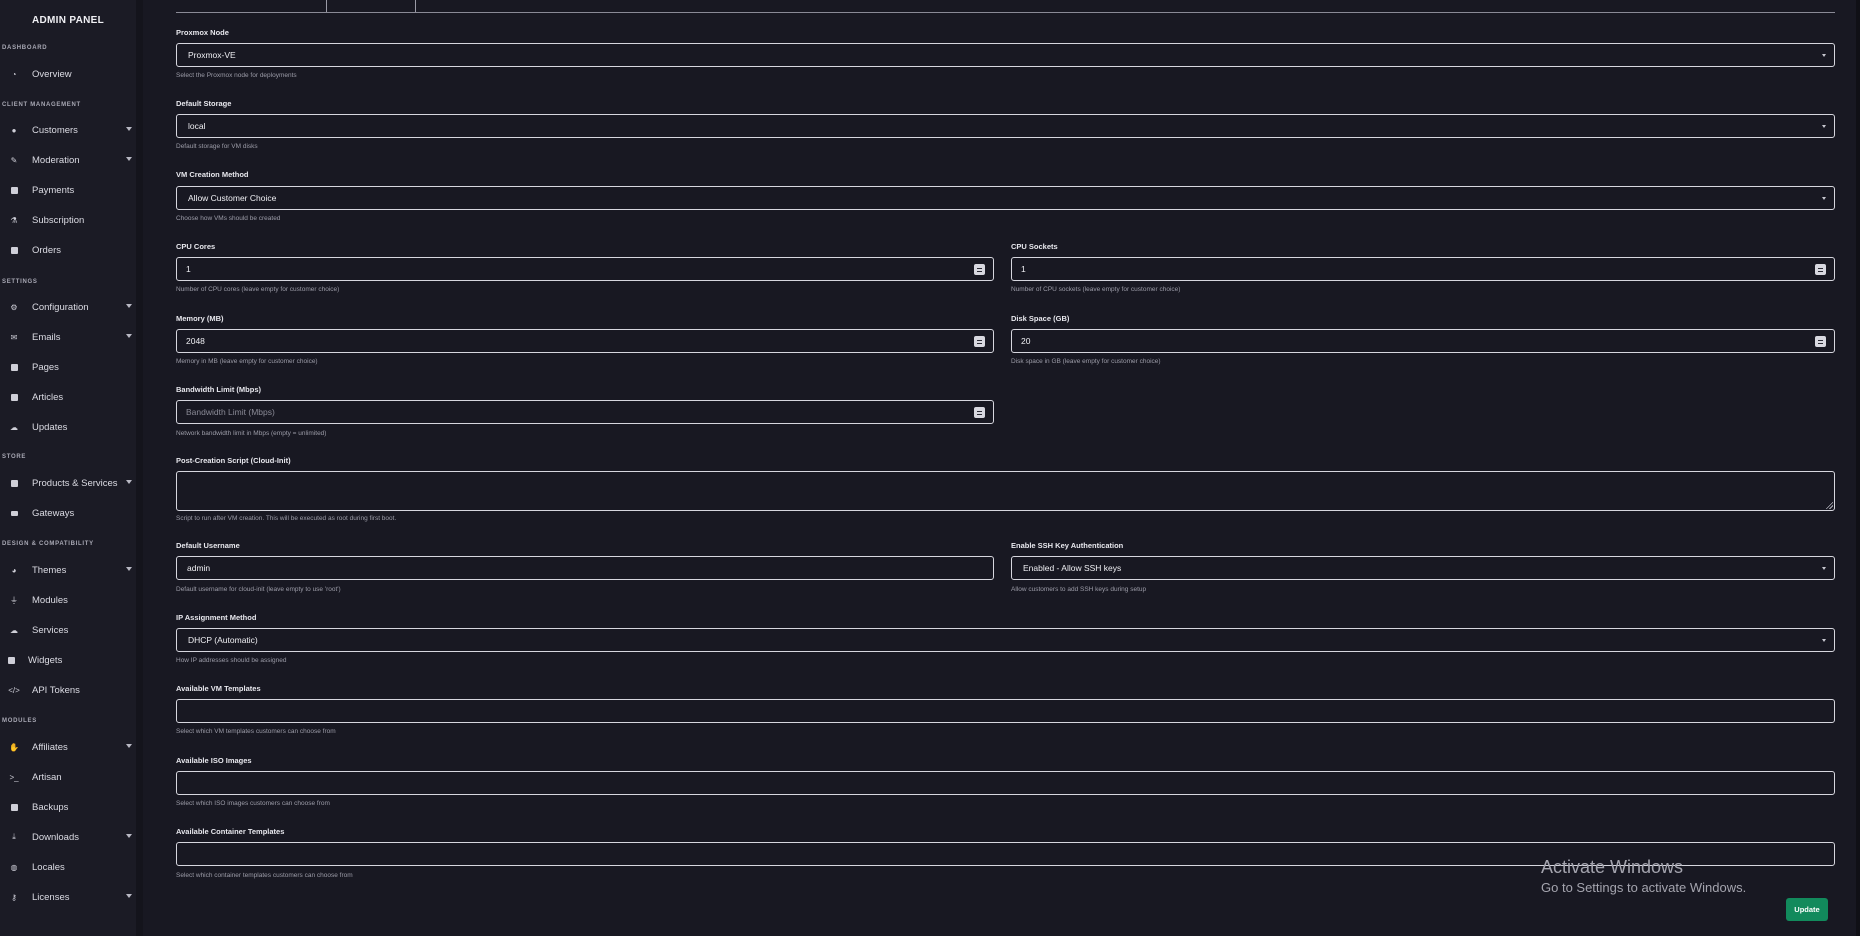 This screenshot has height=936, width=1860. What do you see at coordinates (68, 747) in the screenshot?
I see `sidebar-item-affiliates: ✋ Affiliates` at bounding box center [68, 747].